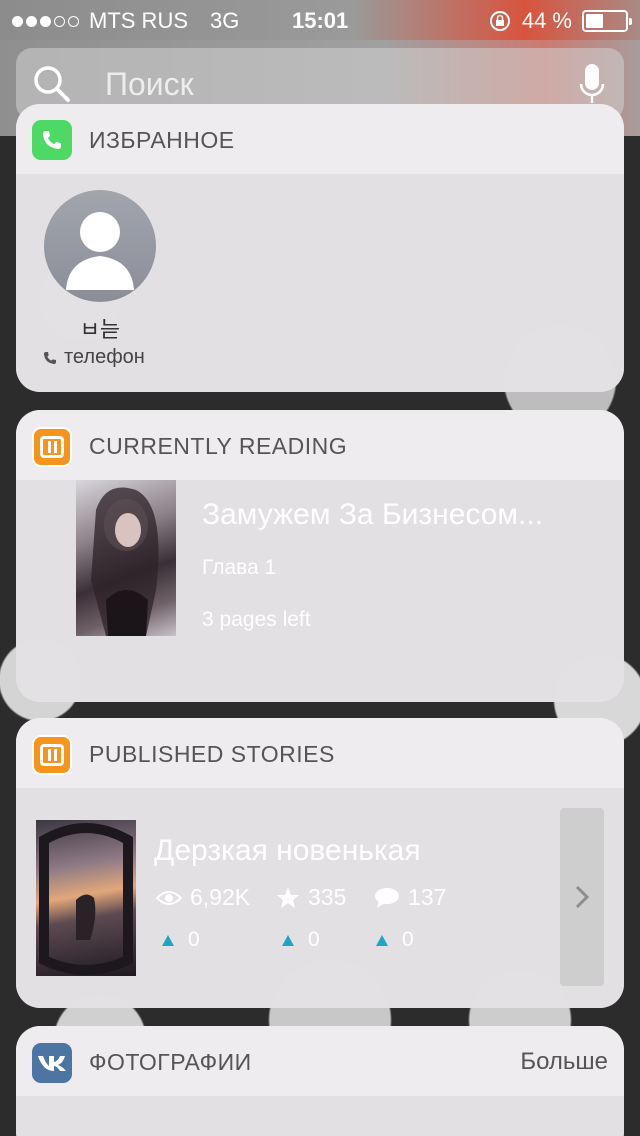 Image resolution: width=640 pixels, height=1136 pixels. What do you see at coordinates (408, 939) in the screenshot?
I see `comments-delta-value: 0` at bounding box center [408, 939].